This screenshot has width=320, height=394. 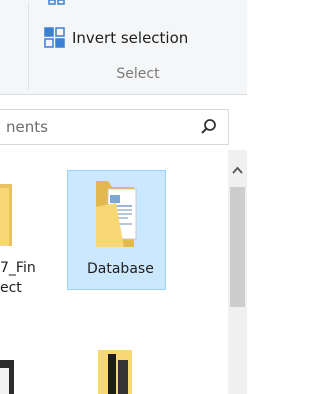 What do you see at coordinates (130, 38) in the screenshot?
I see `invert-selection-label: Invert selection` at bounding box center [130, 38].